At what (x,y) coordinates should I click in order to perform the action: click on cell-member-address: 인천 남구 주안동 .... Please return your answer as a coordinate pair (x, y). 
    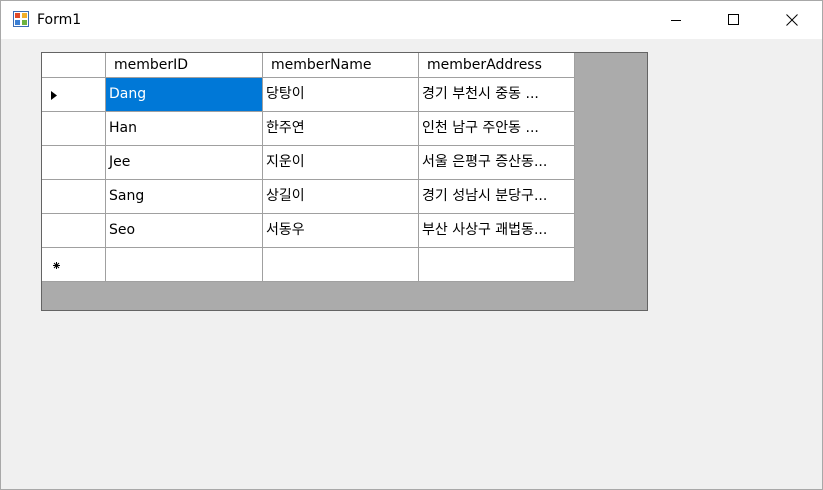
    Looking at the image, I should click on (497, 129).